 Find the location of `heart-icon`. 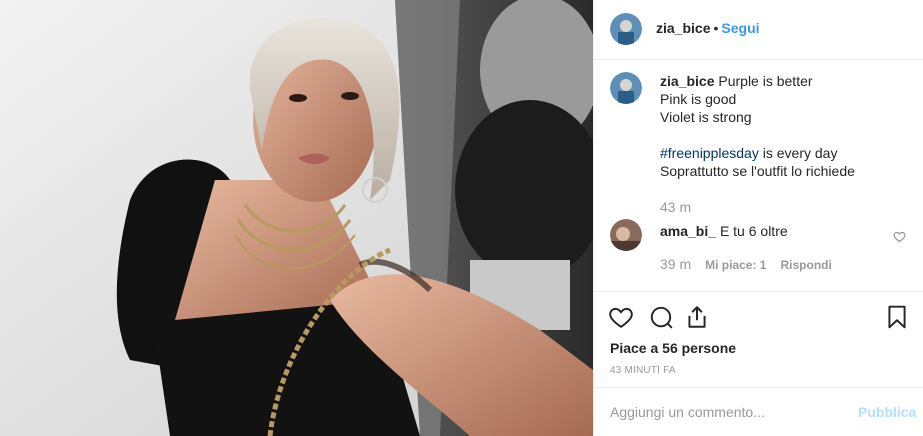

heart-icon is located at coordinates (621, 317).